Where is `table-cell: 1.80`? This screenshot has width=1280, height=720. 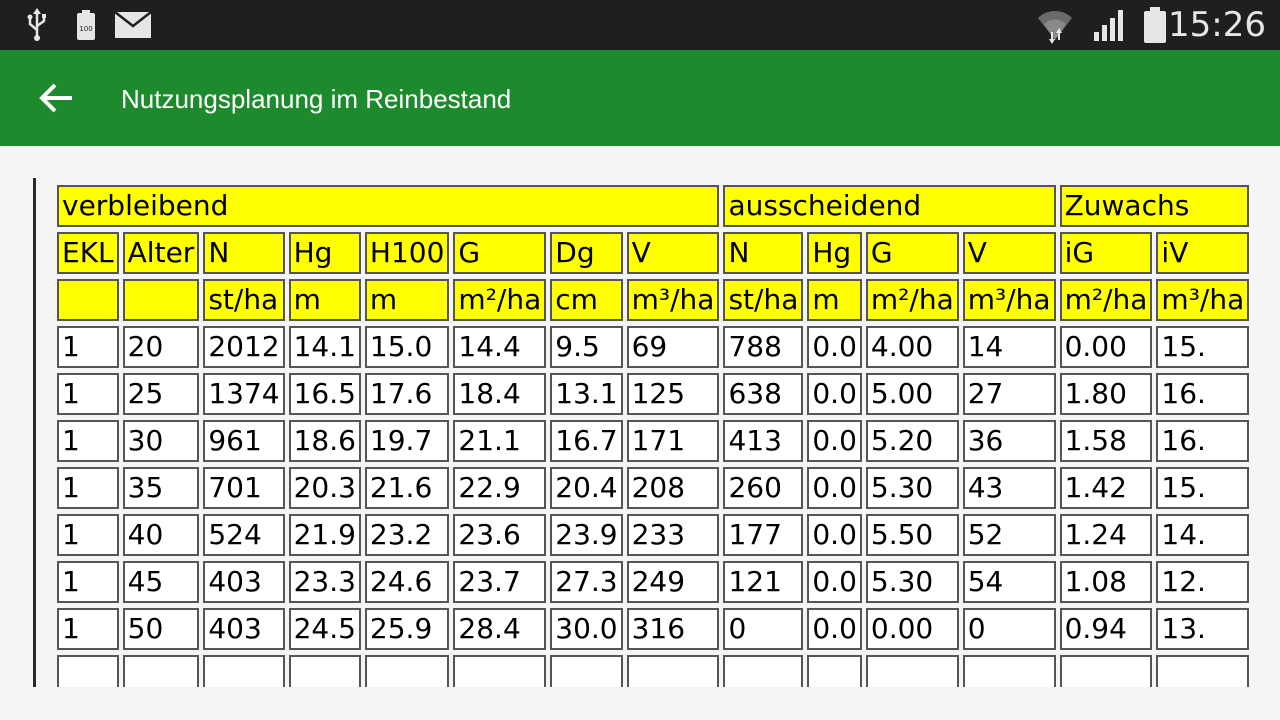 table-cell: 1.80 is located at coordinates (1106, 394).